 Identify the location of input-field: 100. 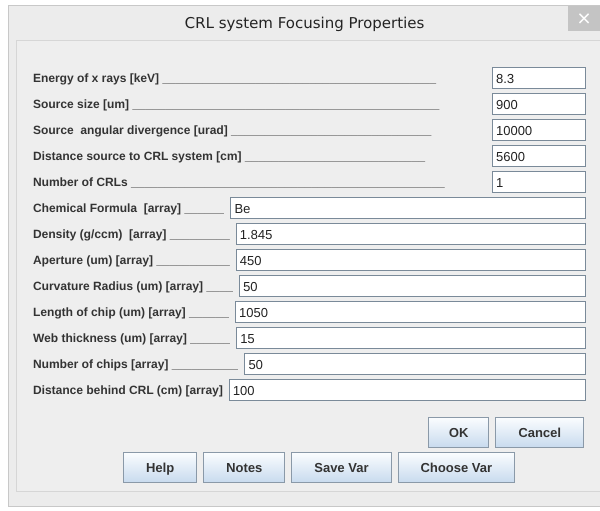
(407, 390).